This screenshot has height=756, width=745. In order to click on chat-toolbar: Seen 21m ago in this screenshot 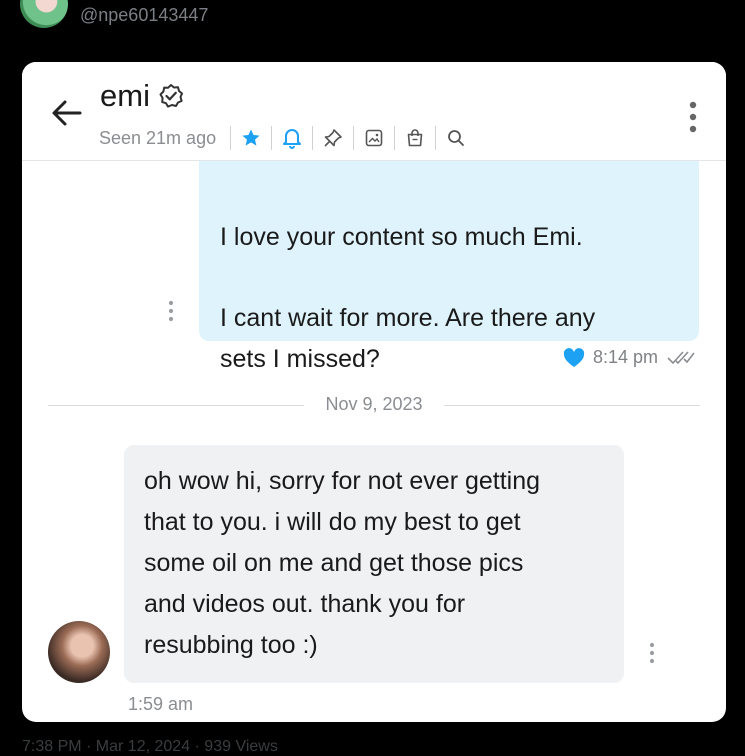, I will do `click(285, 138)`.